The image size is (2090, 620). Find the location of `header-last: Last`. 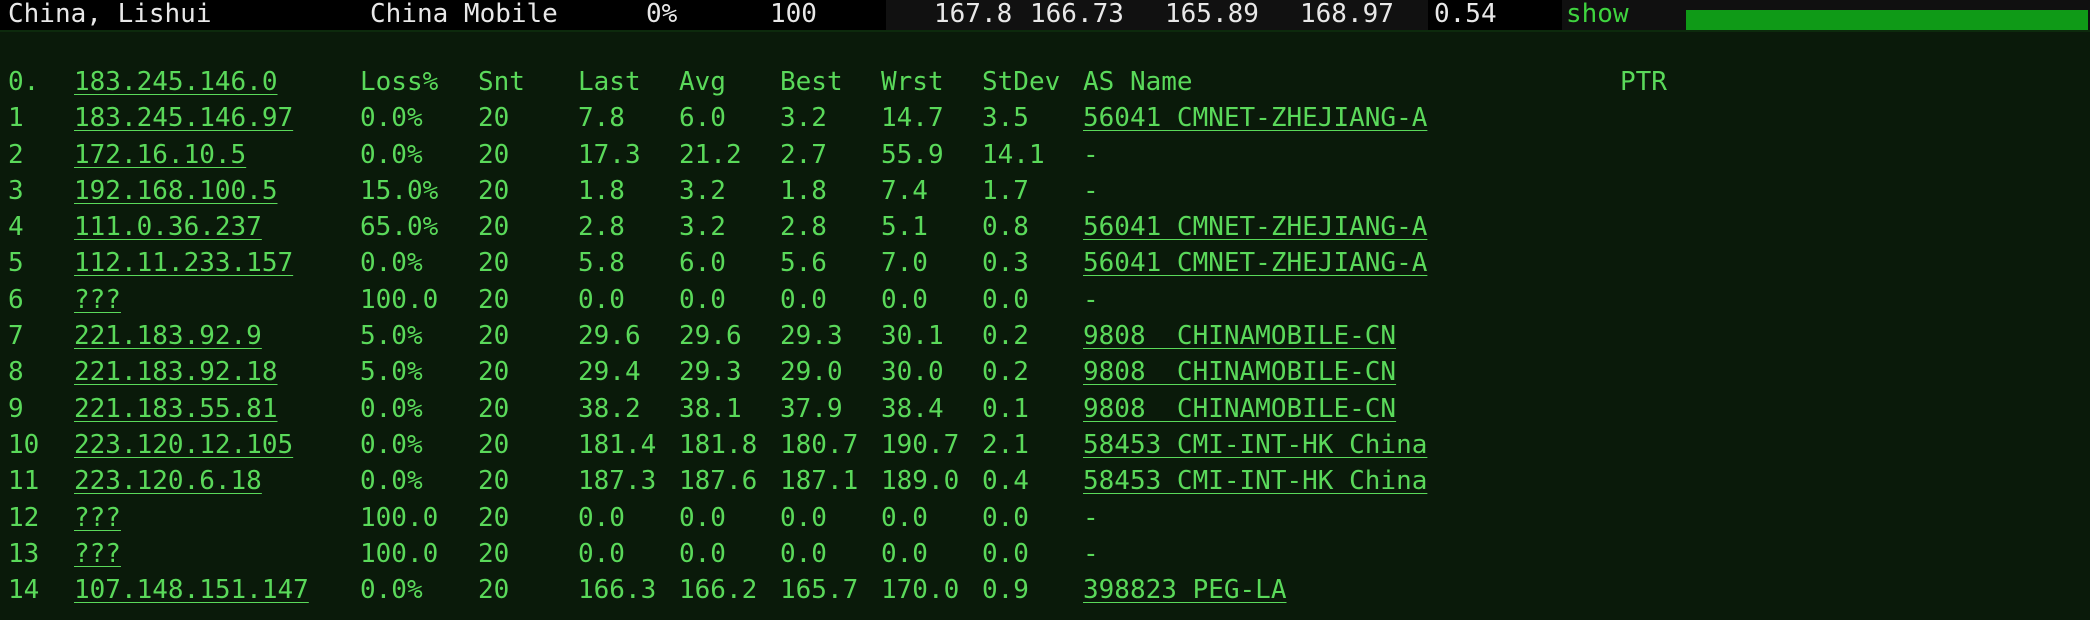

header-last: Last is located at coordinates (609, 82).